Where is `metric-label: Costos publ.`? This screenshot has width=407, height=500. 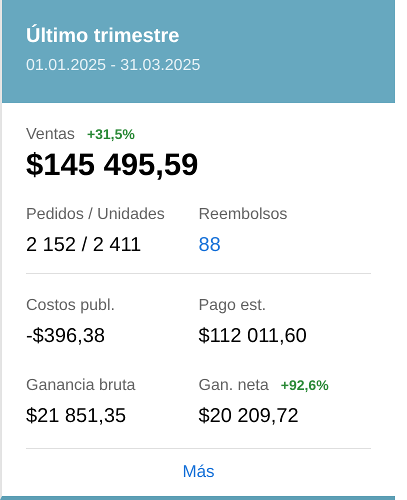
metric-label: Costos publ. is located at coordinates (70, 306).